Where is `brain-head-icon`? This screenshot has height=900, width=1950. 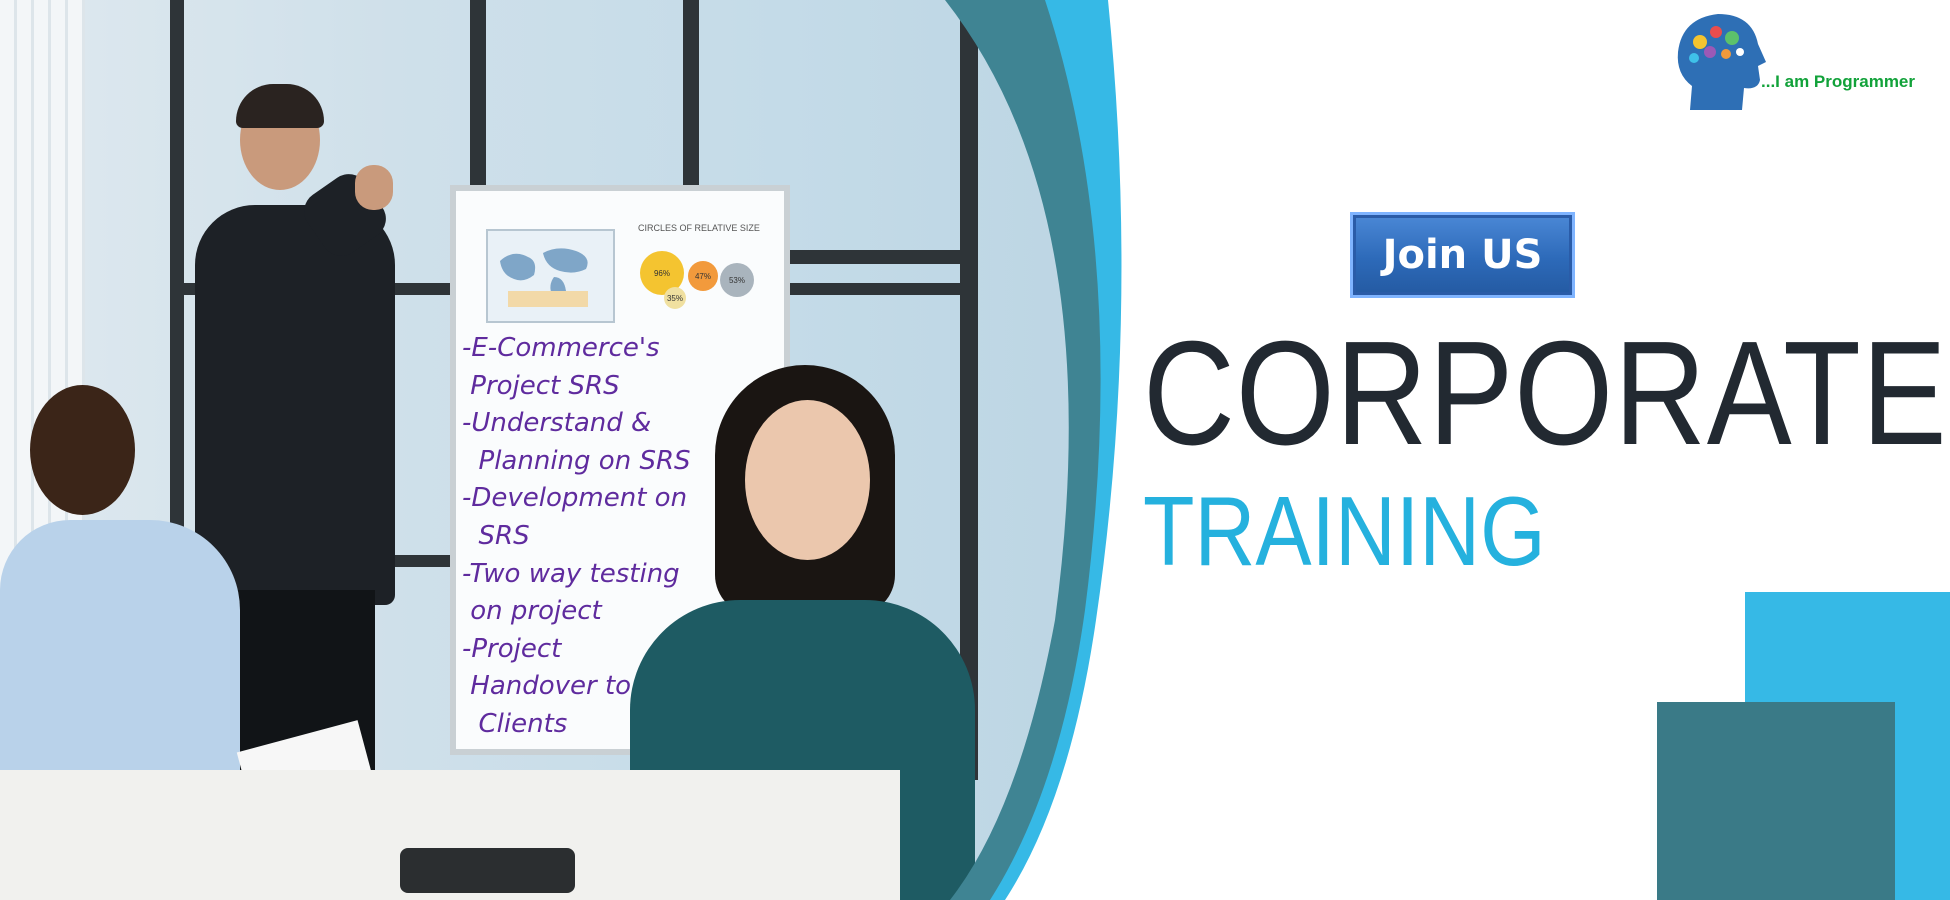
brain-head-icon is located at coordinates (1721, 62).